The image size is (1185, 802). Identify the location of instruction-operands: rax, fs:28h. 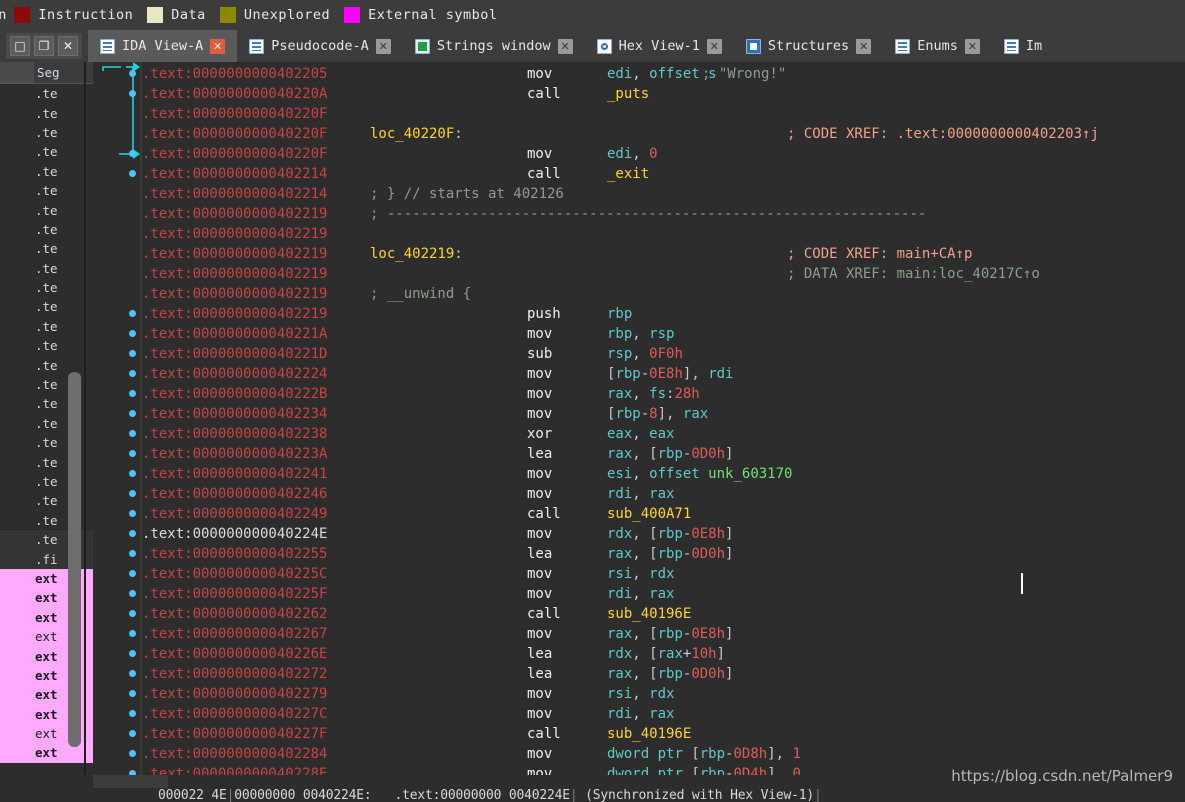
(653, 394).